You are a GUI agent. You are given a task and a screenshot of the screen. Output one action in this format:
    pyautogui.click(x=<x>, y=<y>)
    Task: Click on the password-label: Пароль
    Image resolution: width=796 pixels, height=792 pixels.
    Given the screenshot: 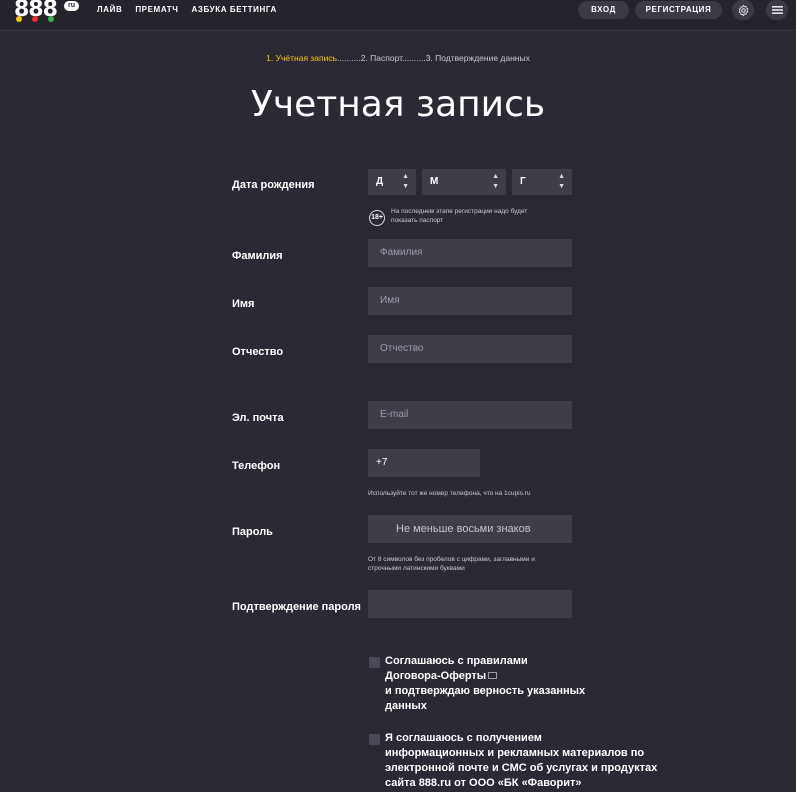 What is the action you would take?
    pyautogui.click(x=252, y=532)
    